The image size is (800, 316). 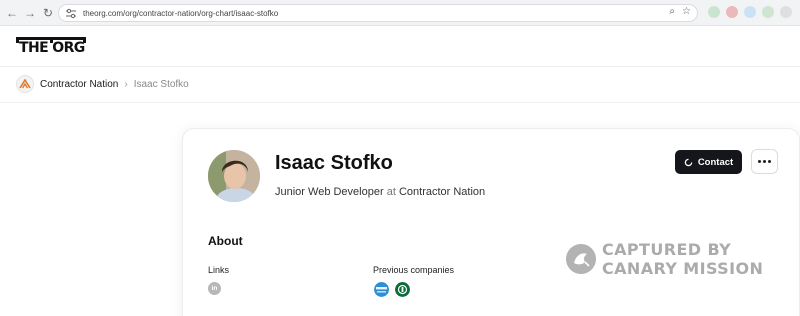 I want to click on header-divider, so click(x=400, y=102).